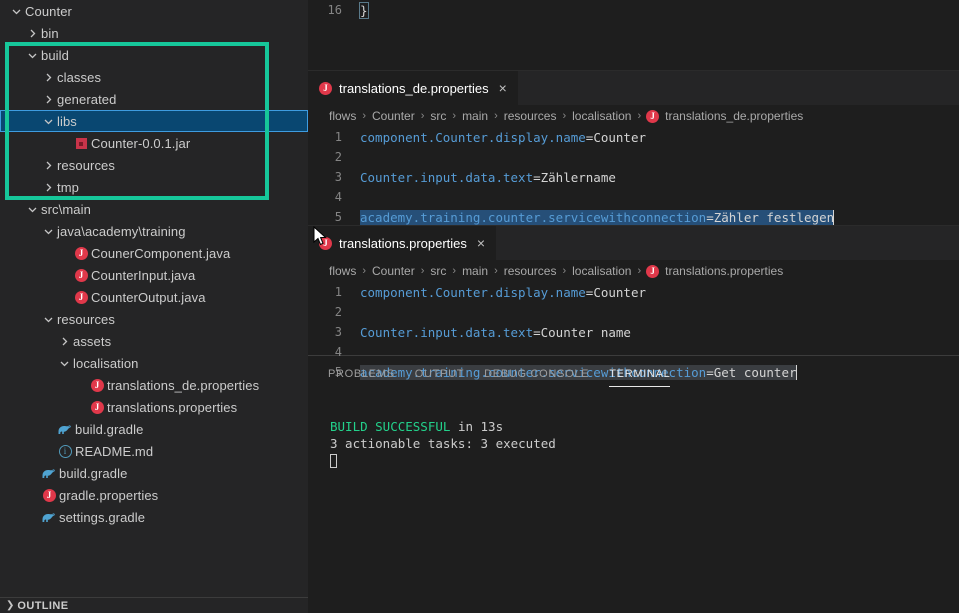 This screenshot has width=959, height=613. Describe the element at coordinates (578, 177) in the screenshot. I see `property-value: Zählername` at that location.